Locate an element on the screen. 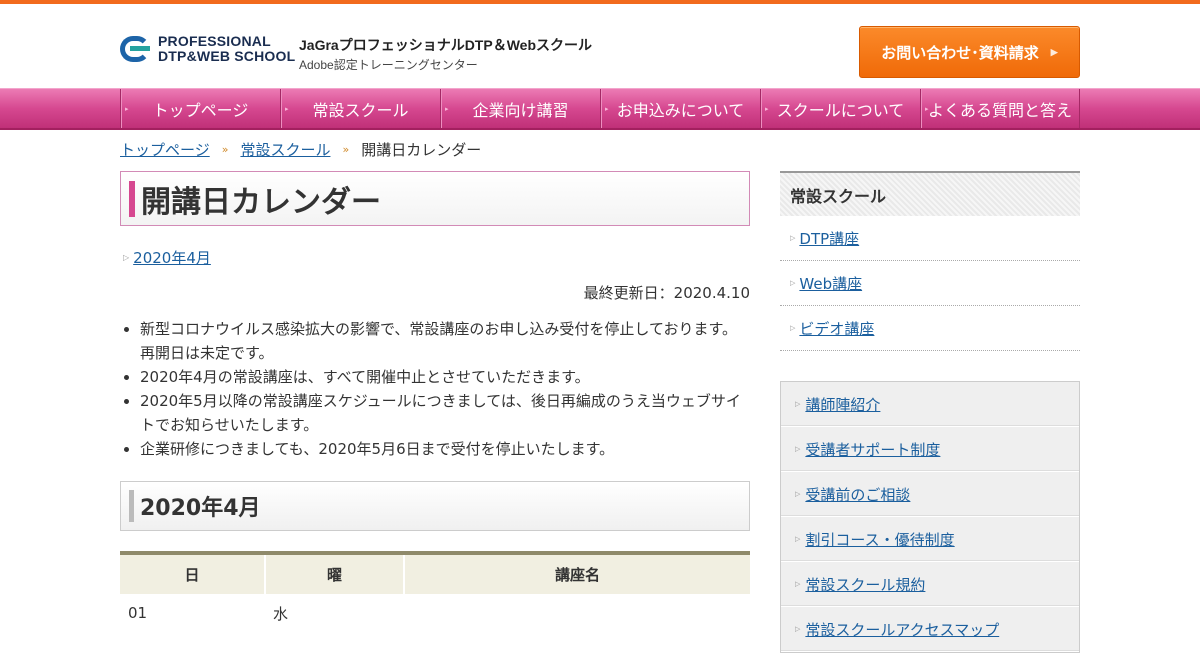 The image size is (1200, 653). notice-item: 企業研修につきましても、2020年5月6日まで受付を停止いたします。 is located at coordinates (445, 449).